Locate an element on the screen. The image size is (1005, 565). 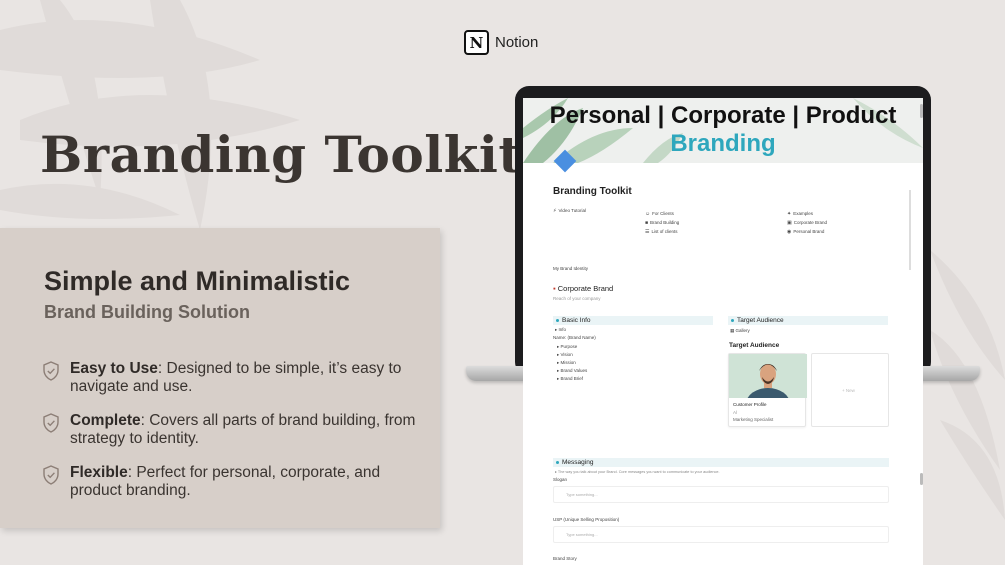
link-label: Corporate Brand is located at coordinates (810, 222).